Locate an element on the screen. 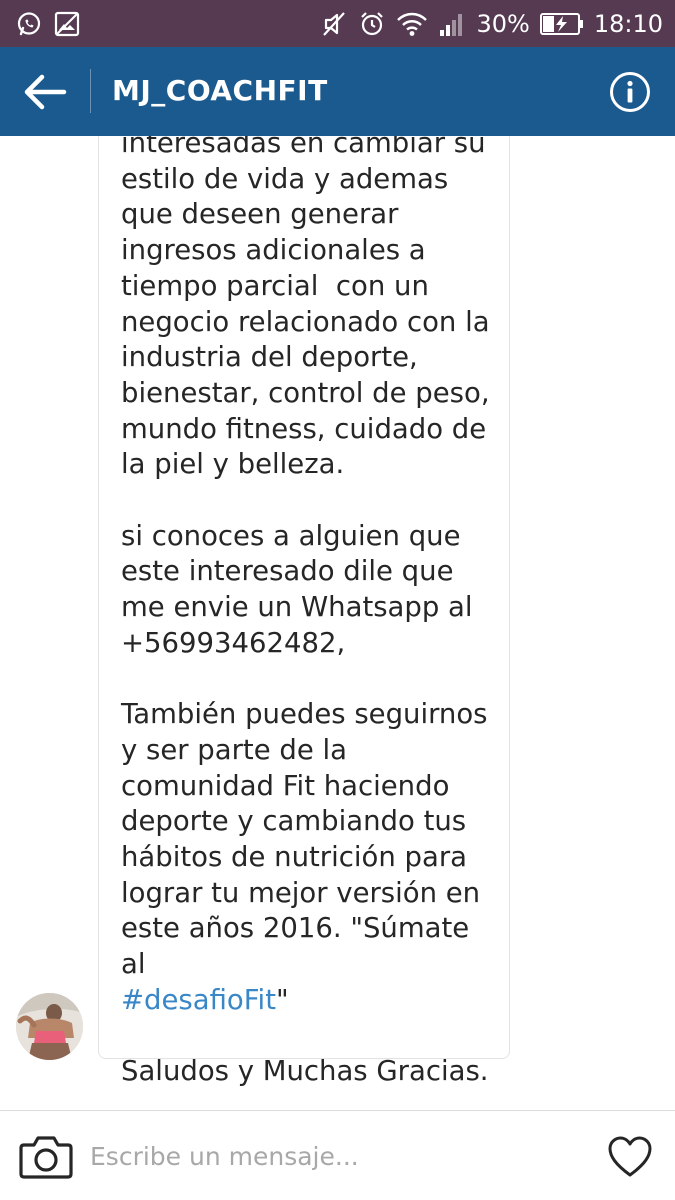  sender-avatar is located at coordinates (49, 1026).